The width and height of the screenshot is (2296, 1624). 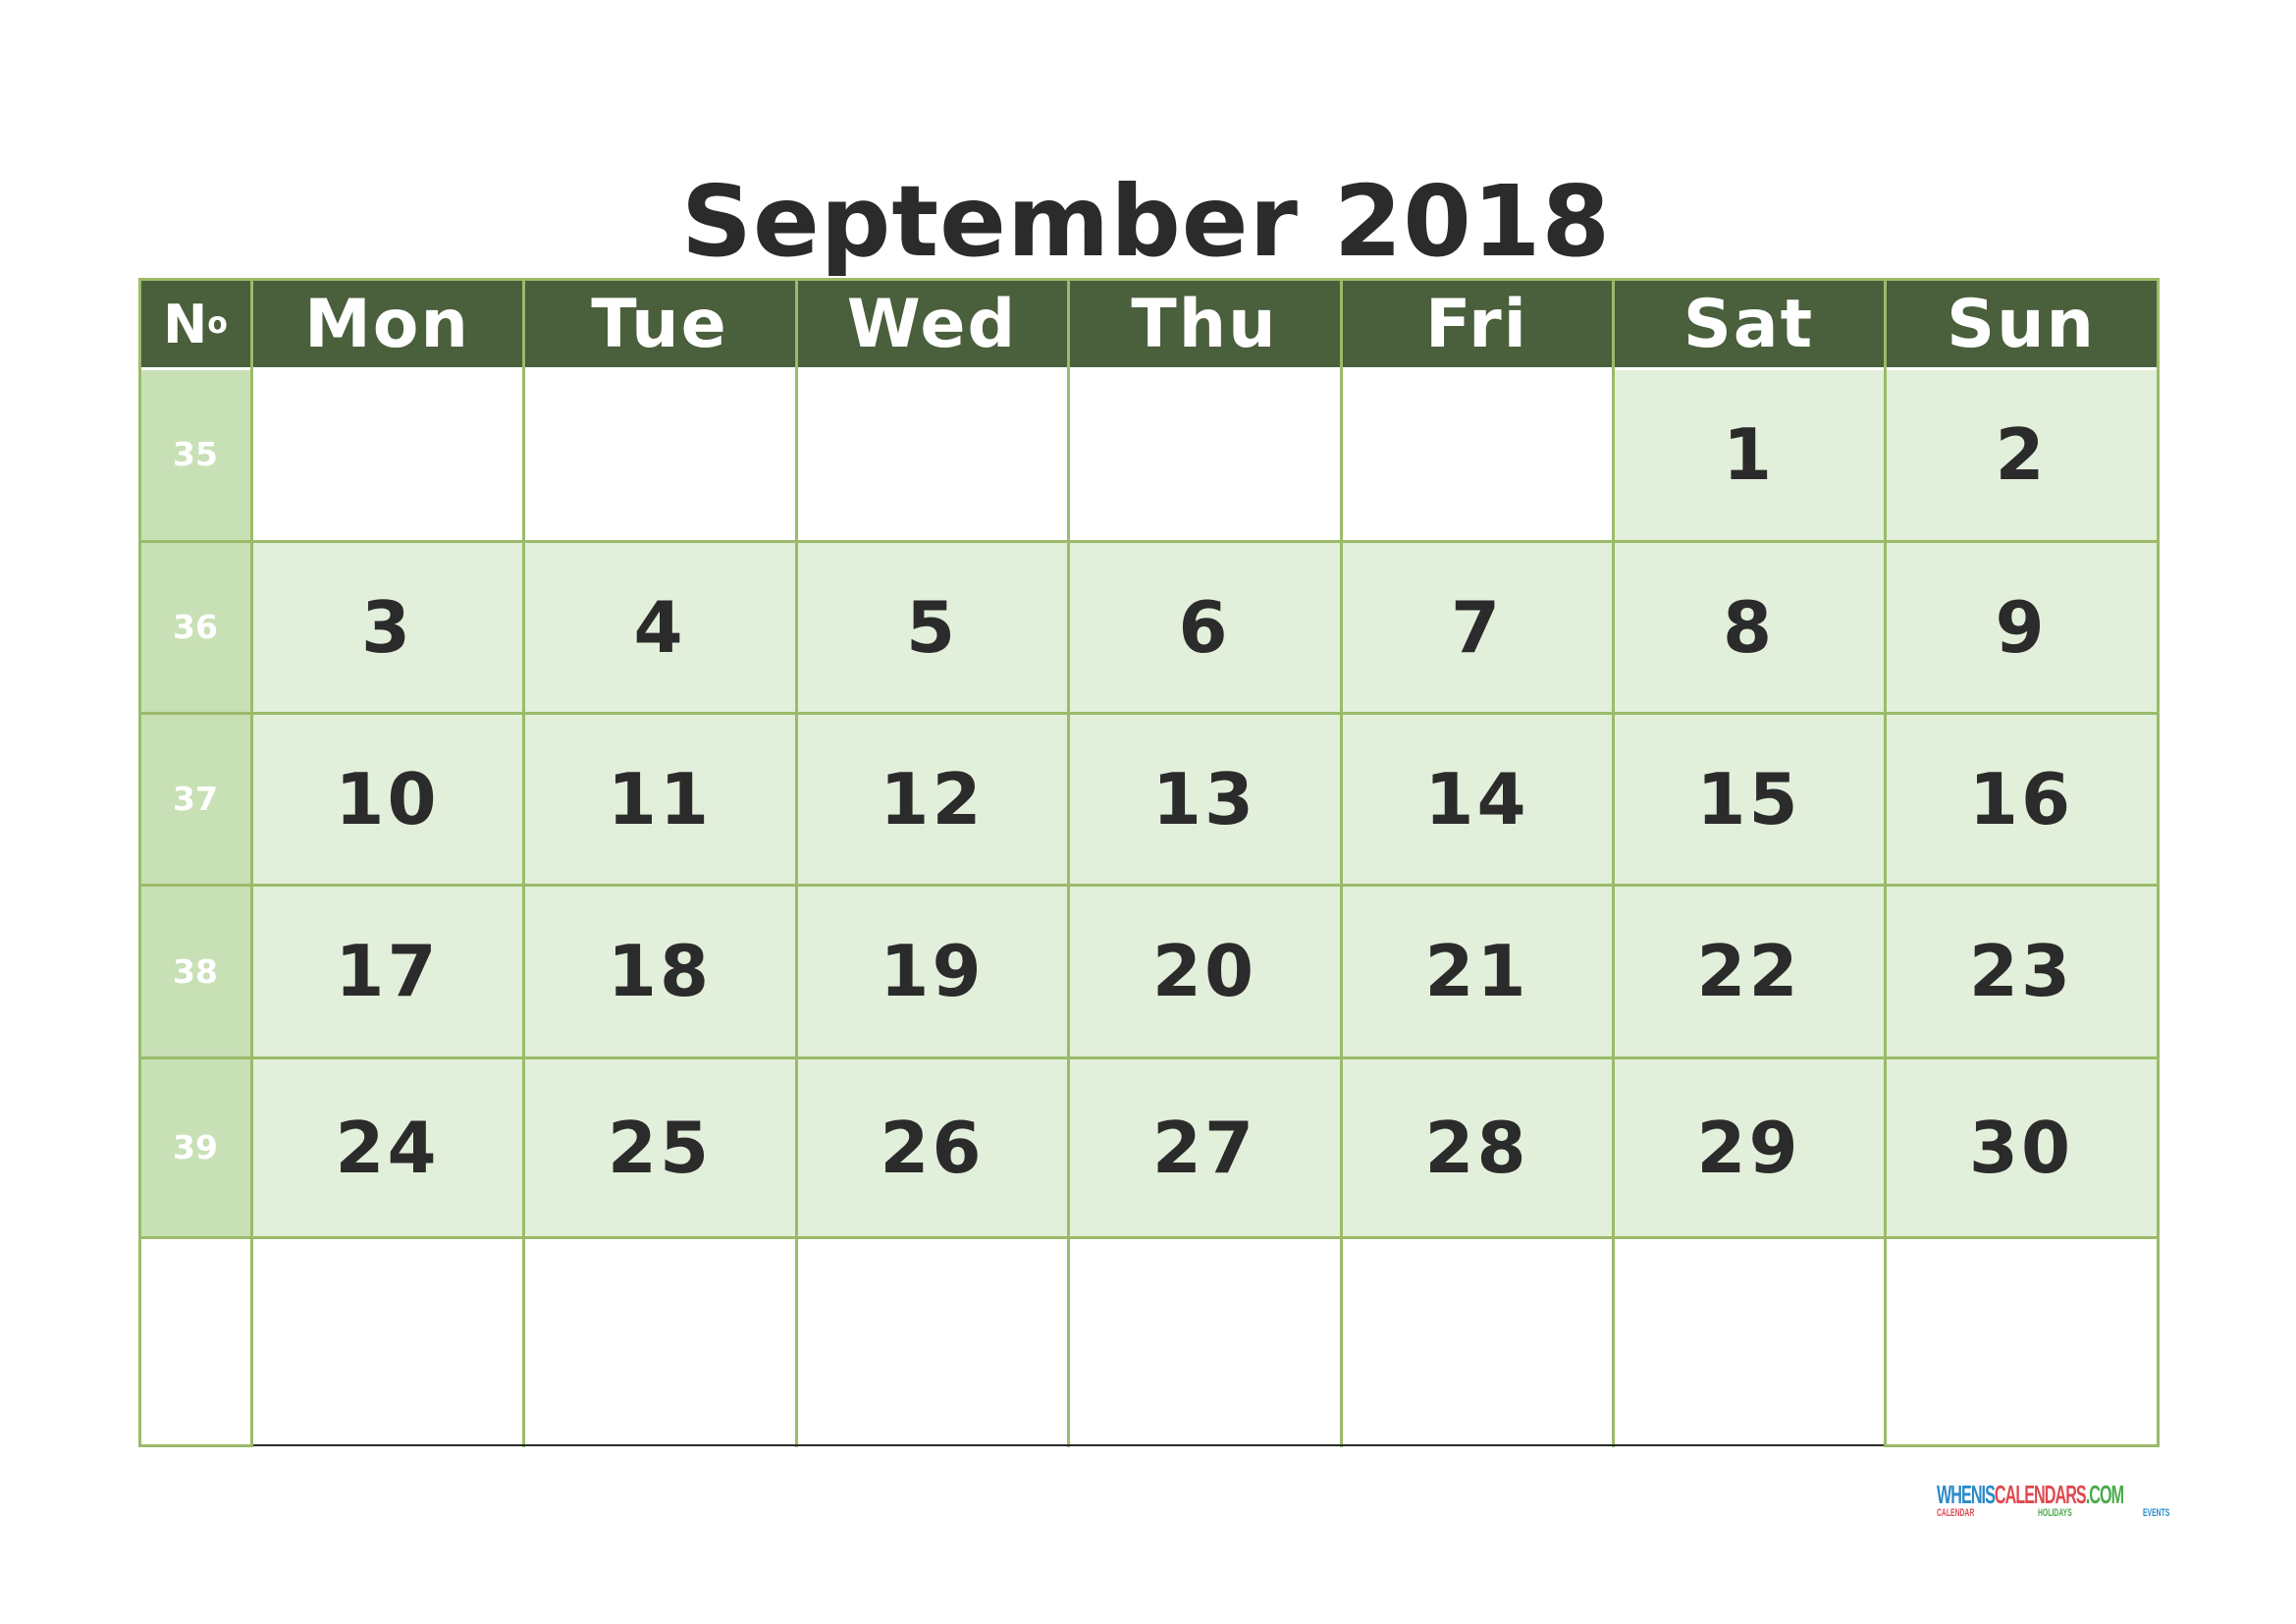 I want to click on day-cell: 15, so click(x=1749, y=799).